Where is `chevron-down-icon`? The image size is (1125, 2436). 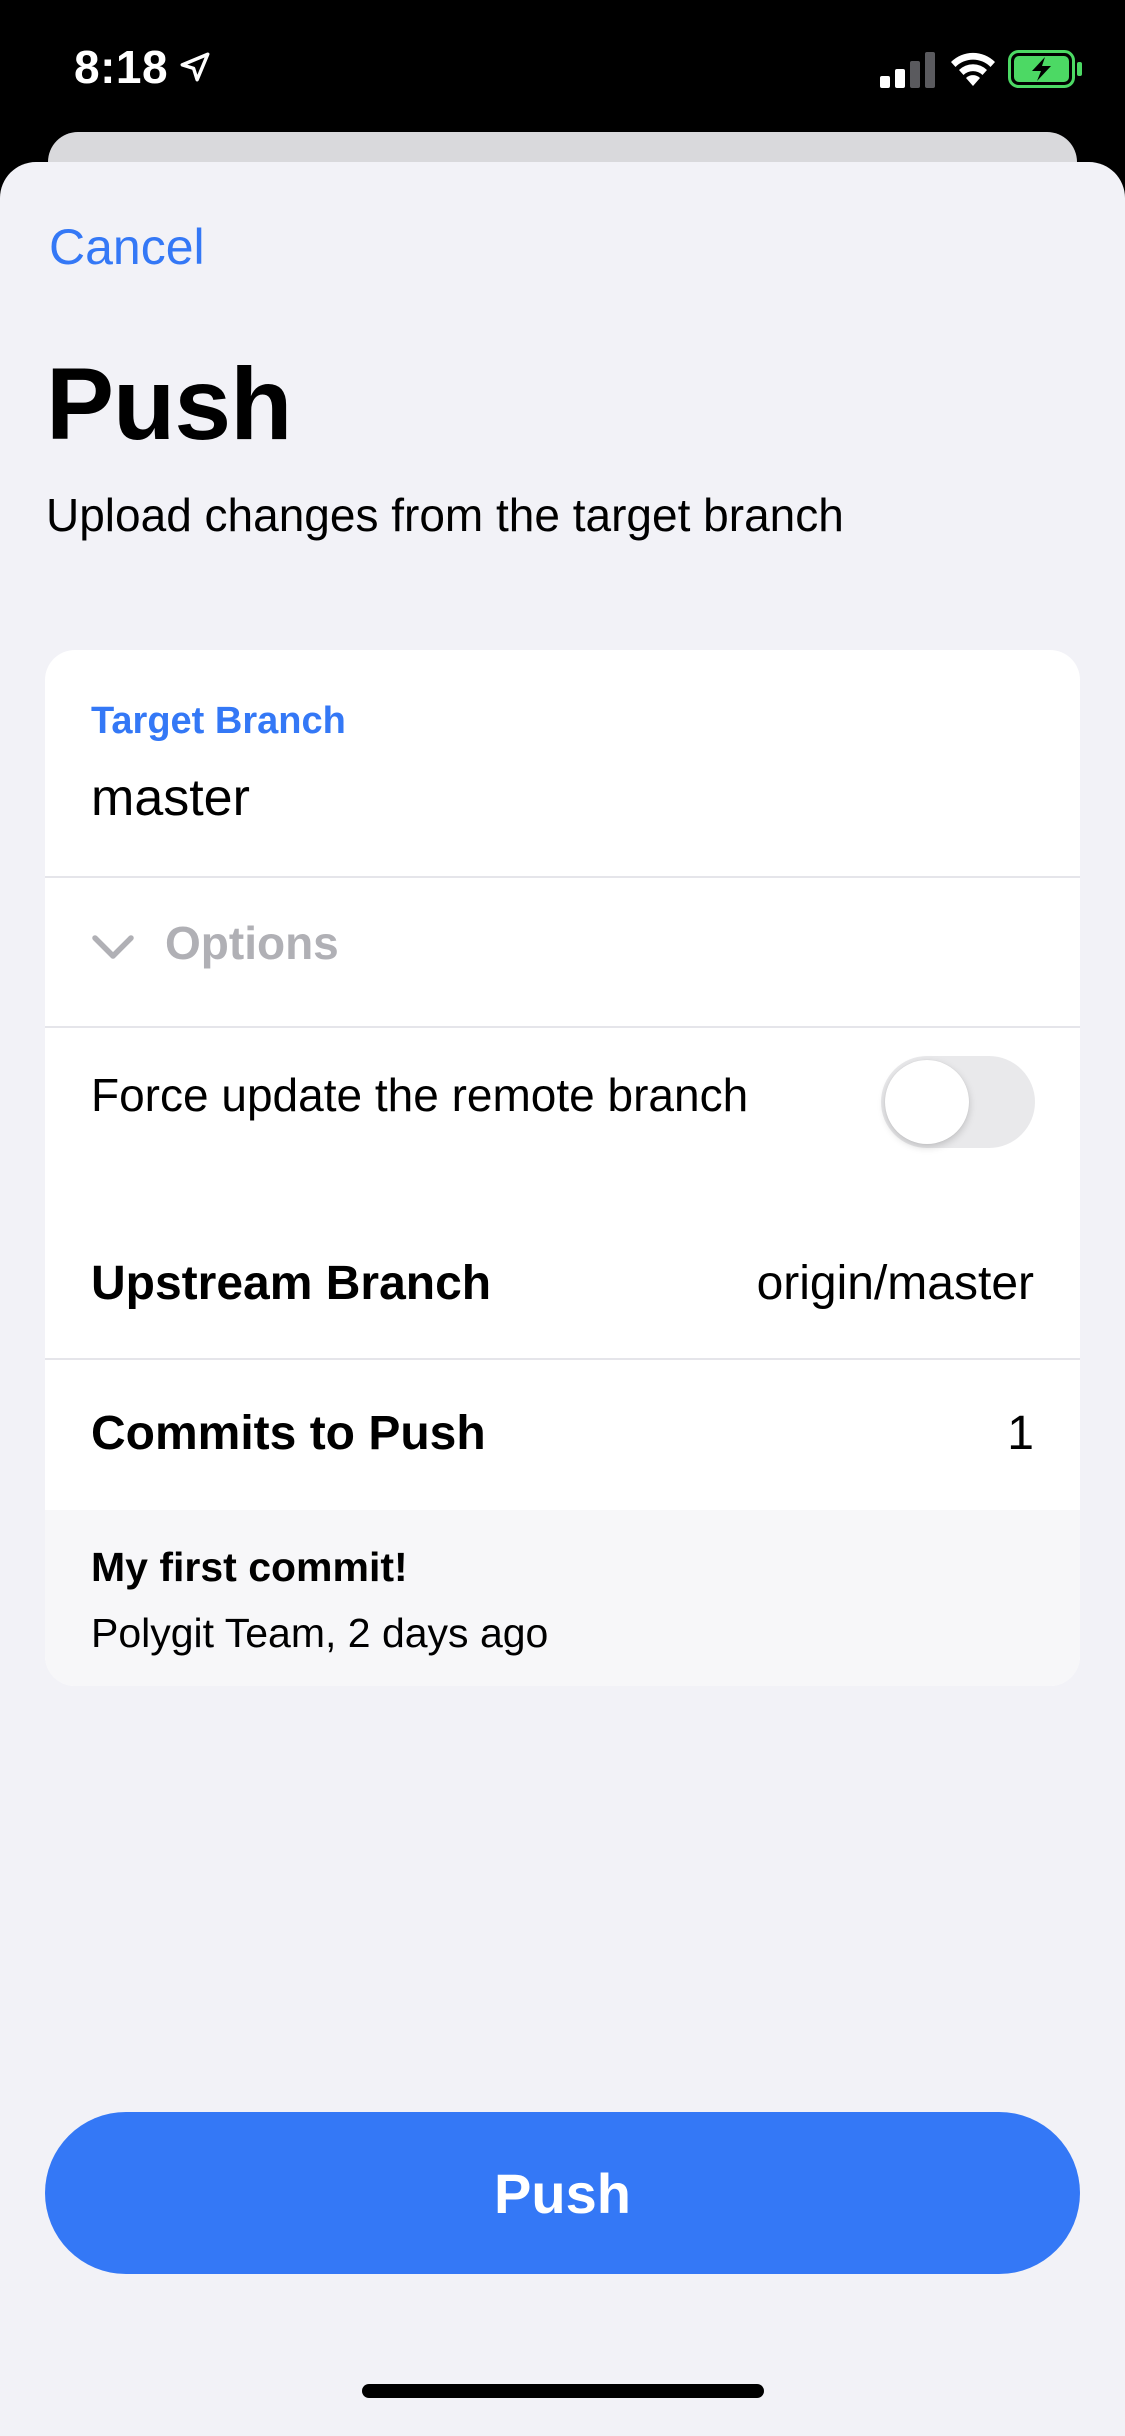
chevron-down-icon is located at coordinates (113, 948).